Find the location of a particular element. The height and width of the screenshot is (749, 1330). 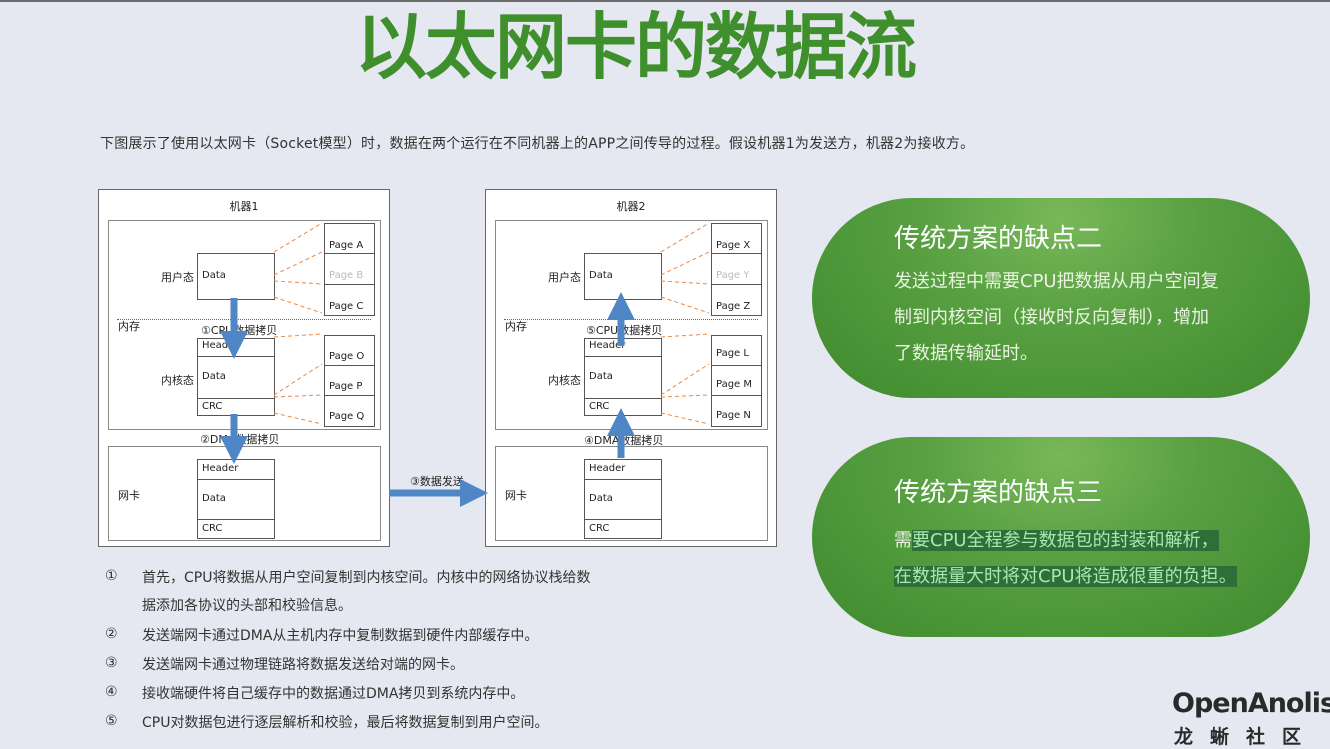

drawback-three-line-1: 需要CPU全程参与数据包的封装和解析， is located at coordinates (1089, 541).